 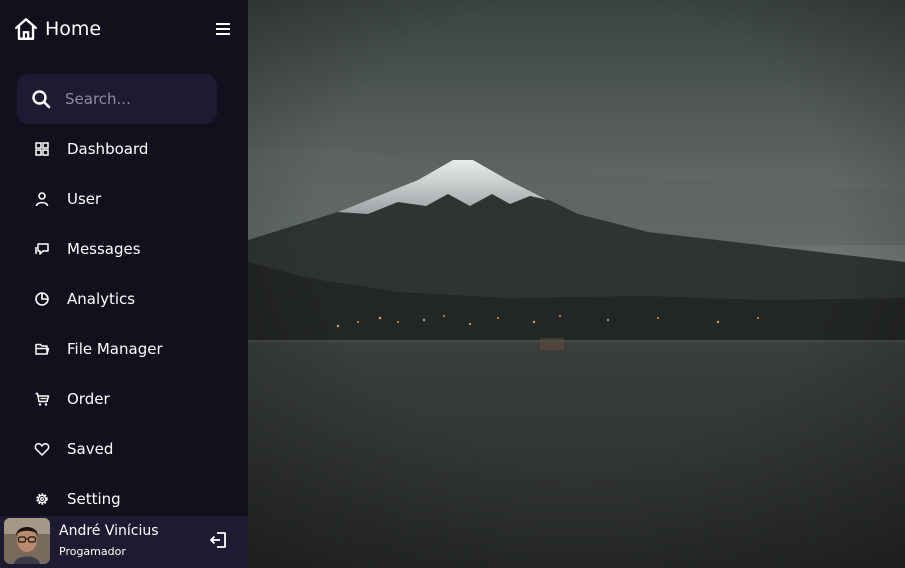 I want to click on nav-label-saved: Saved, so click(x=90, y=449).